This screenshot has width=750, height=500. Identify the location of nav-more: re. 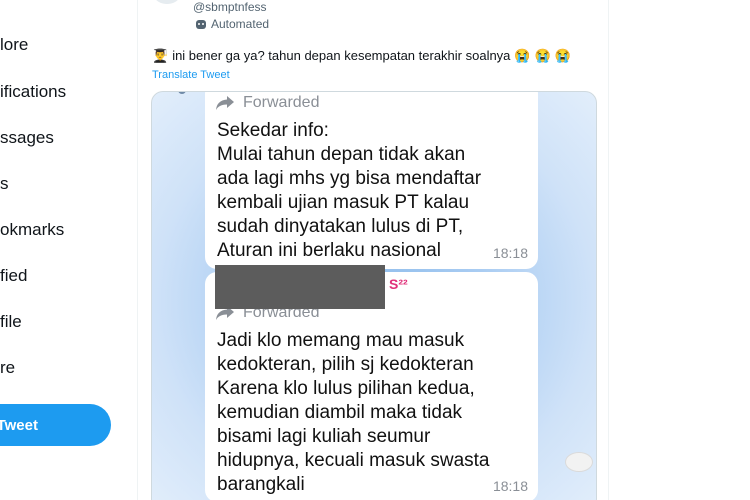
(7, 368).